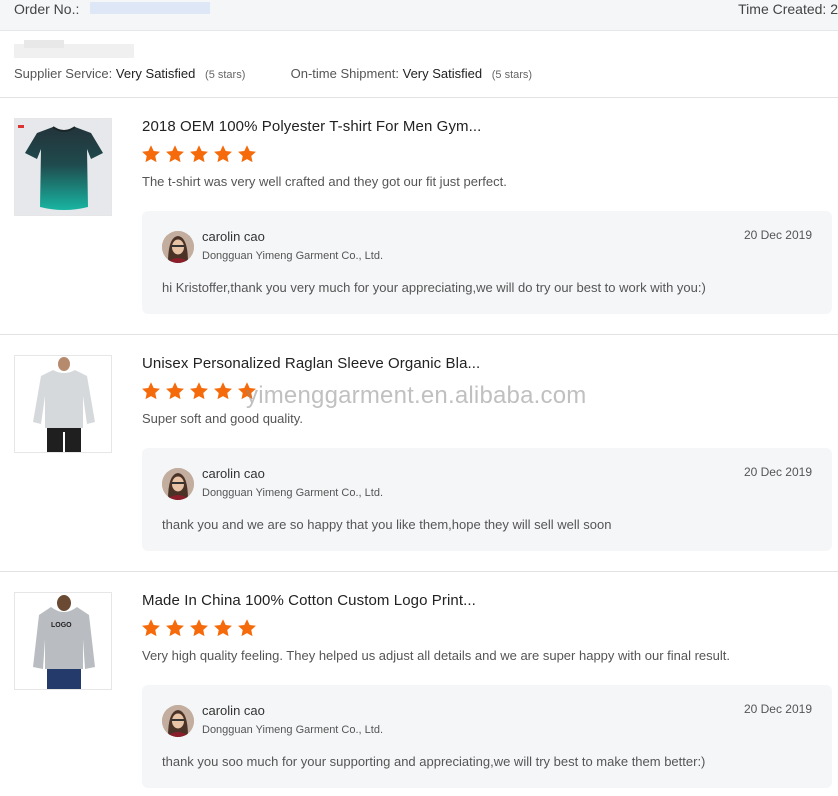 The image size is (838, 796). I want to click on supplier-service-label: Supplier Service:, so click(63, 73).